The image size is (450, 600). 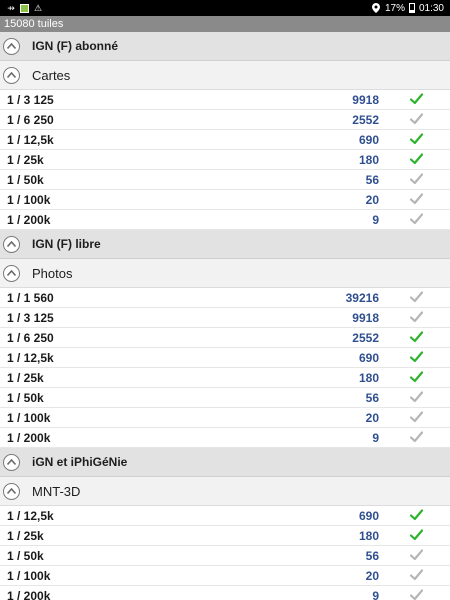 What do you see at coordinates (225, 8) in the screenshot?
I see `status-bar: ⇸ ⚠ 17% 01:30` at bounding box center [225, 8].